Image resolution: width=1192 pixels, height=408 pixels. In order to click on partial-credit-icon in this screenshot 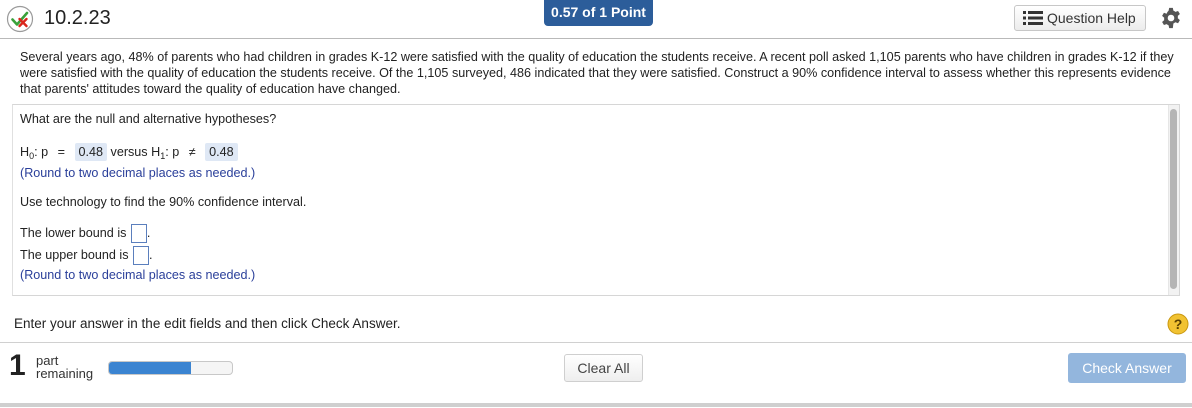, I will do `click(20, 19)`.